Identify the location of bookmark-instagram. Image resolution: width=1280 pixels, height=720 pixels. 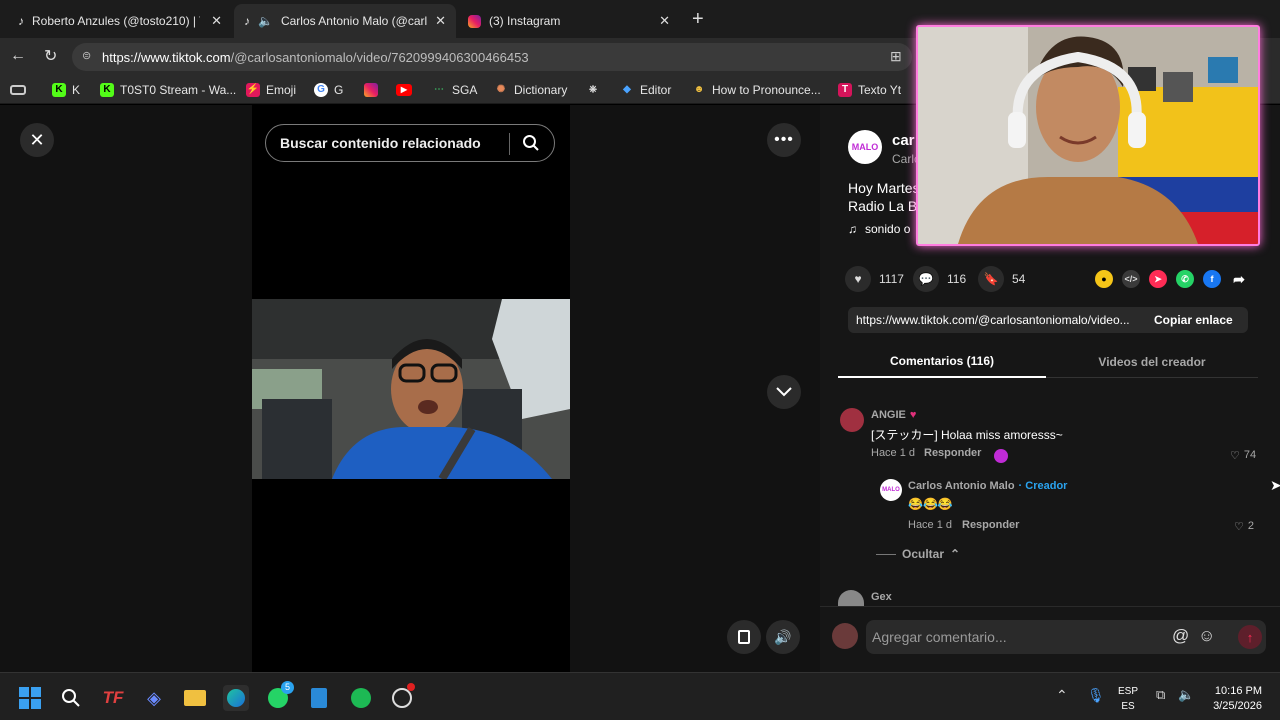
(371, 90).